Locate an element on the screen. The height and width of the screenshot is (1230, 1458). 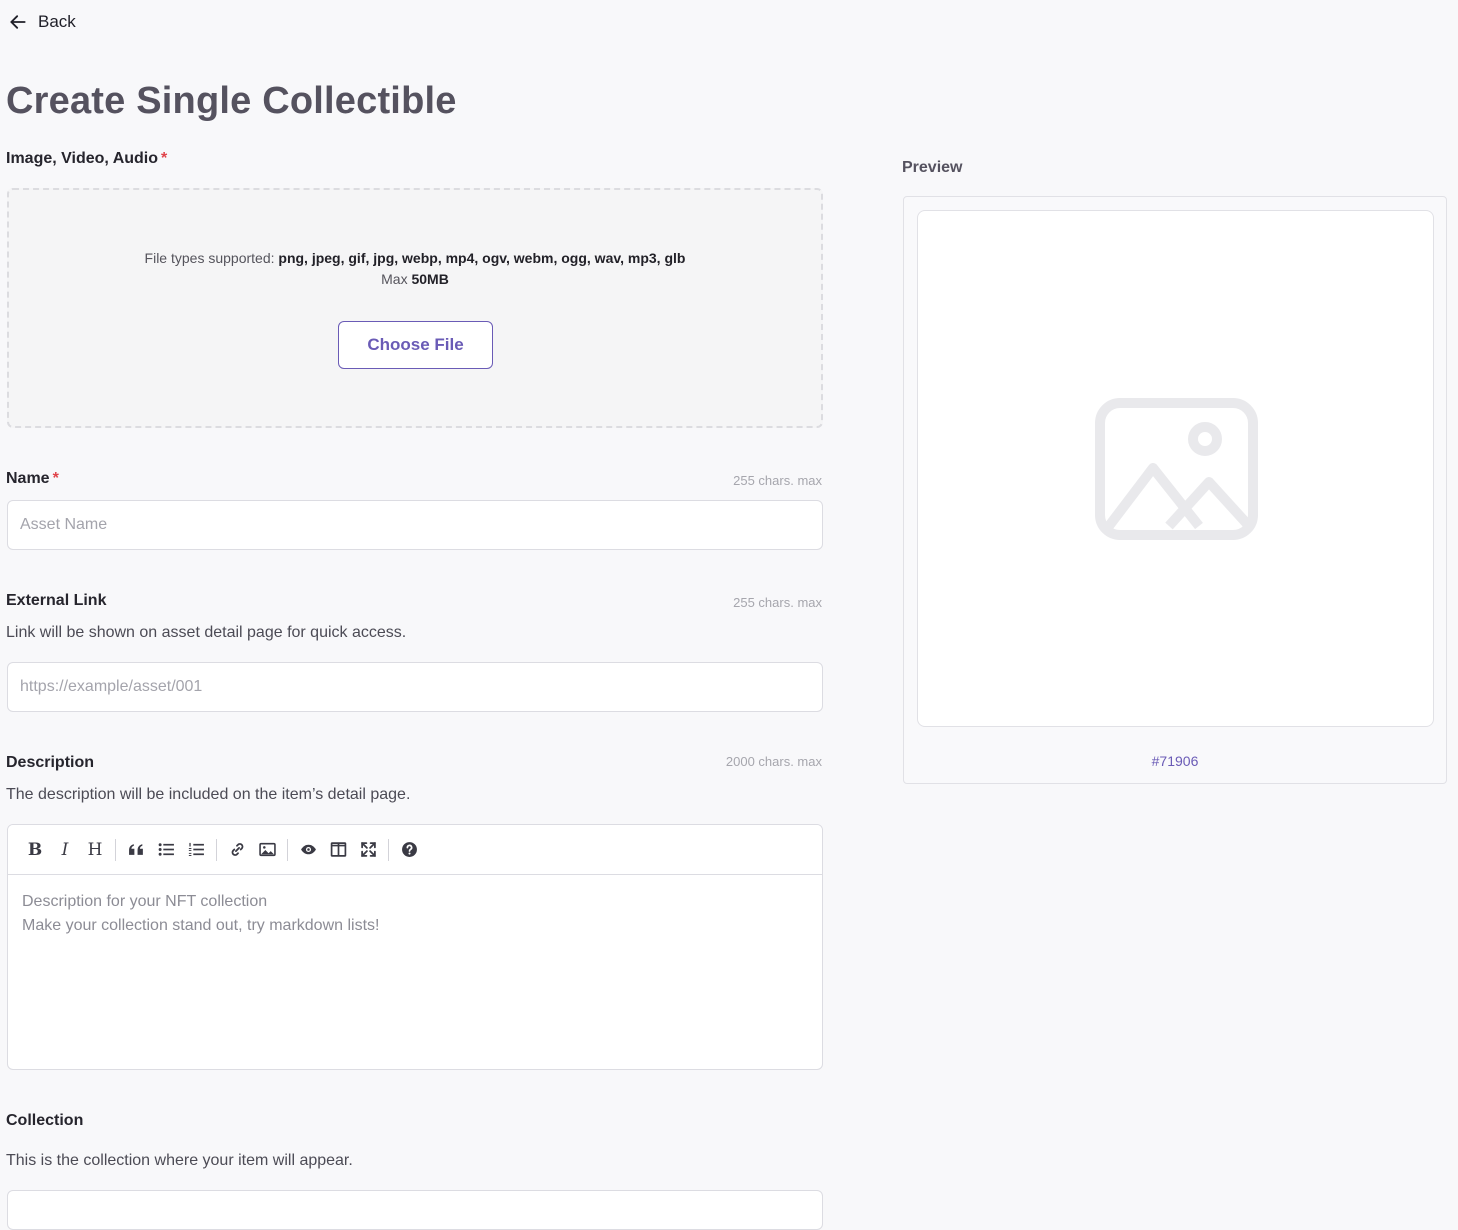
image-icon is located at coordinates (267, 849).